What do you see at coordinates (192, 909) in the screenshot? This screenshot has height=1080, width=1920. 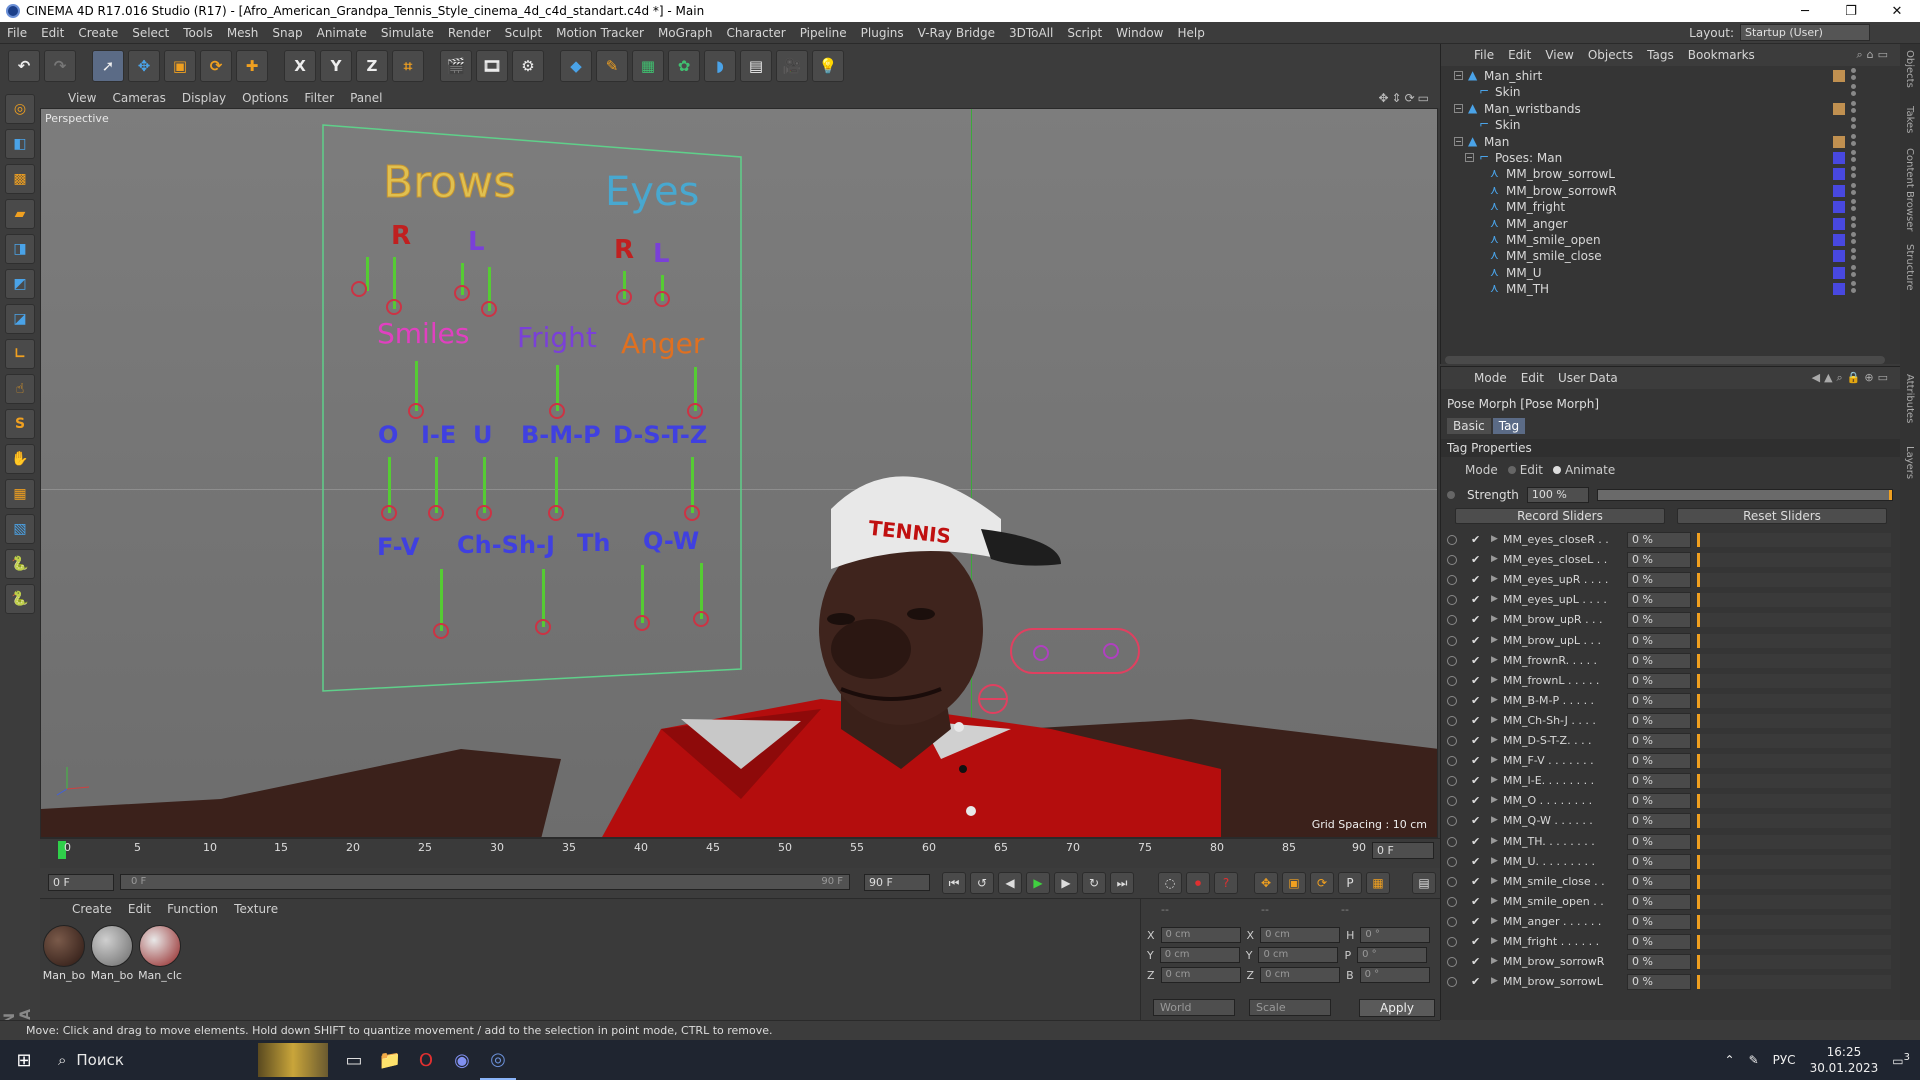 I see `material-menu-function: Function` at bounding box center [192, 909].